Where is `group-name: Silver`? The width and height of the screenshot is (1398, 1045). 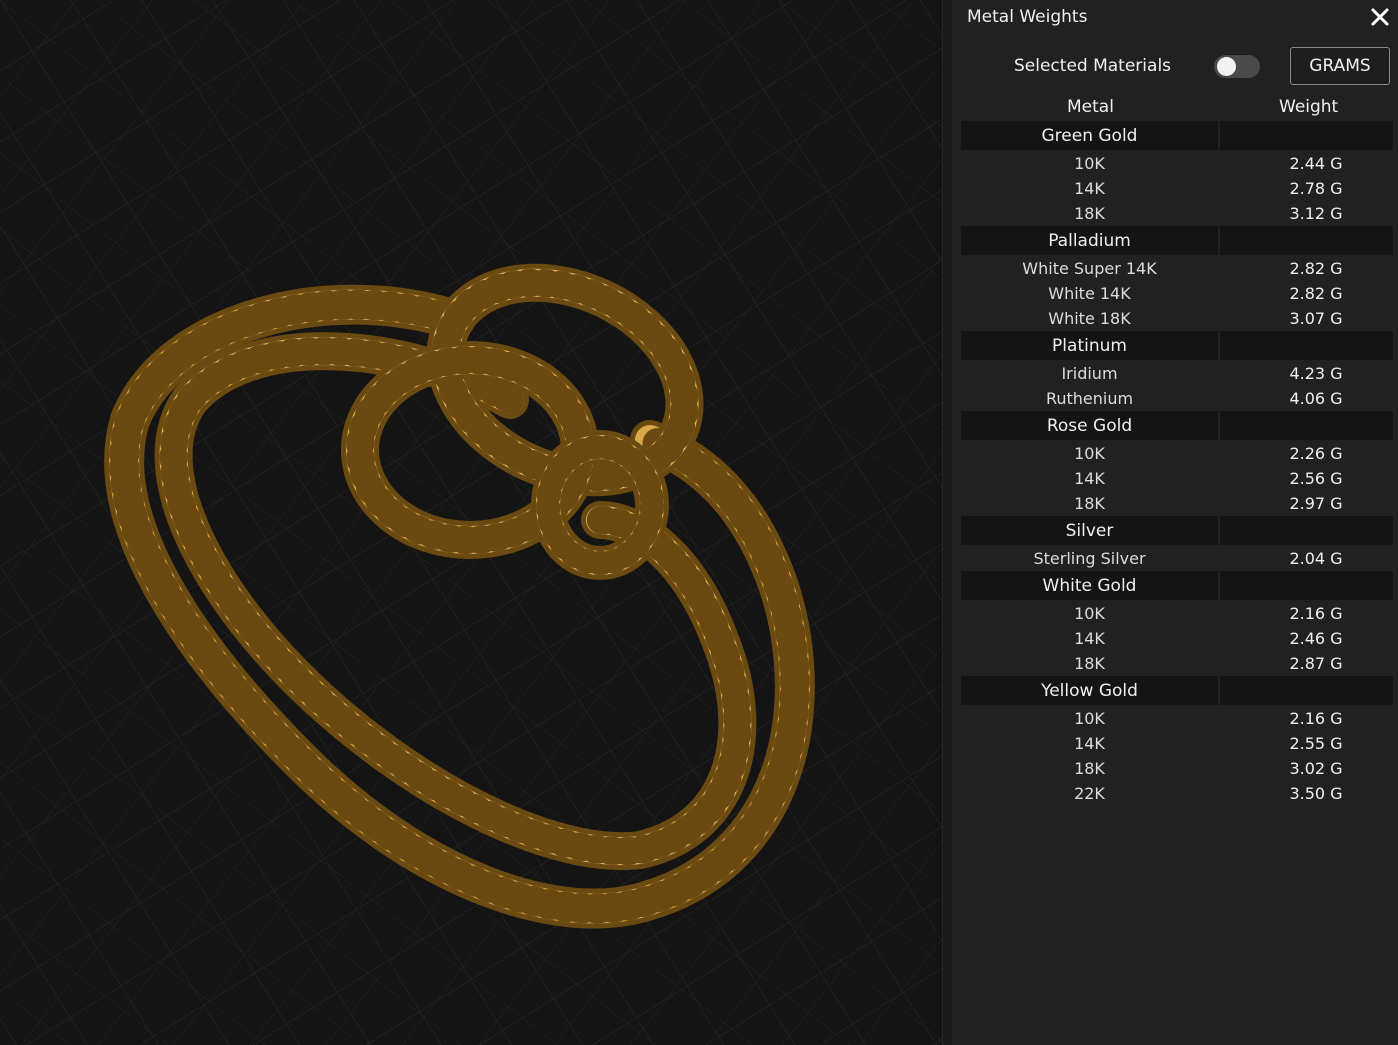 group-name: Silver is located at coordinates (1089, 530).